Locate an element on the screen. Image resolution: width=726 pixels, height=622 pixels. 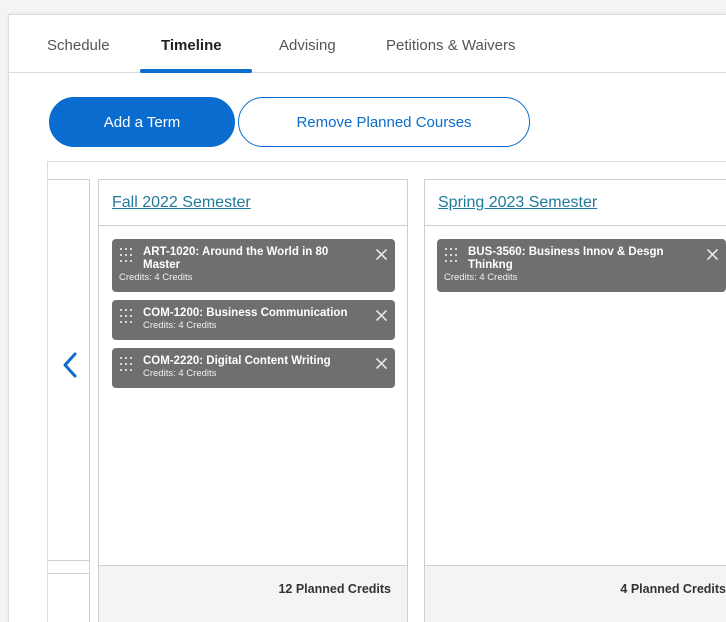
term-title-link: Fall 2022 Semester is located at coordinates (181, 202).